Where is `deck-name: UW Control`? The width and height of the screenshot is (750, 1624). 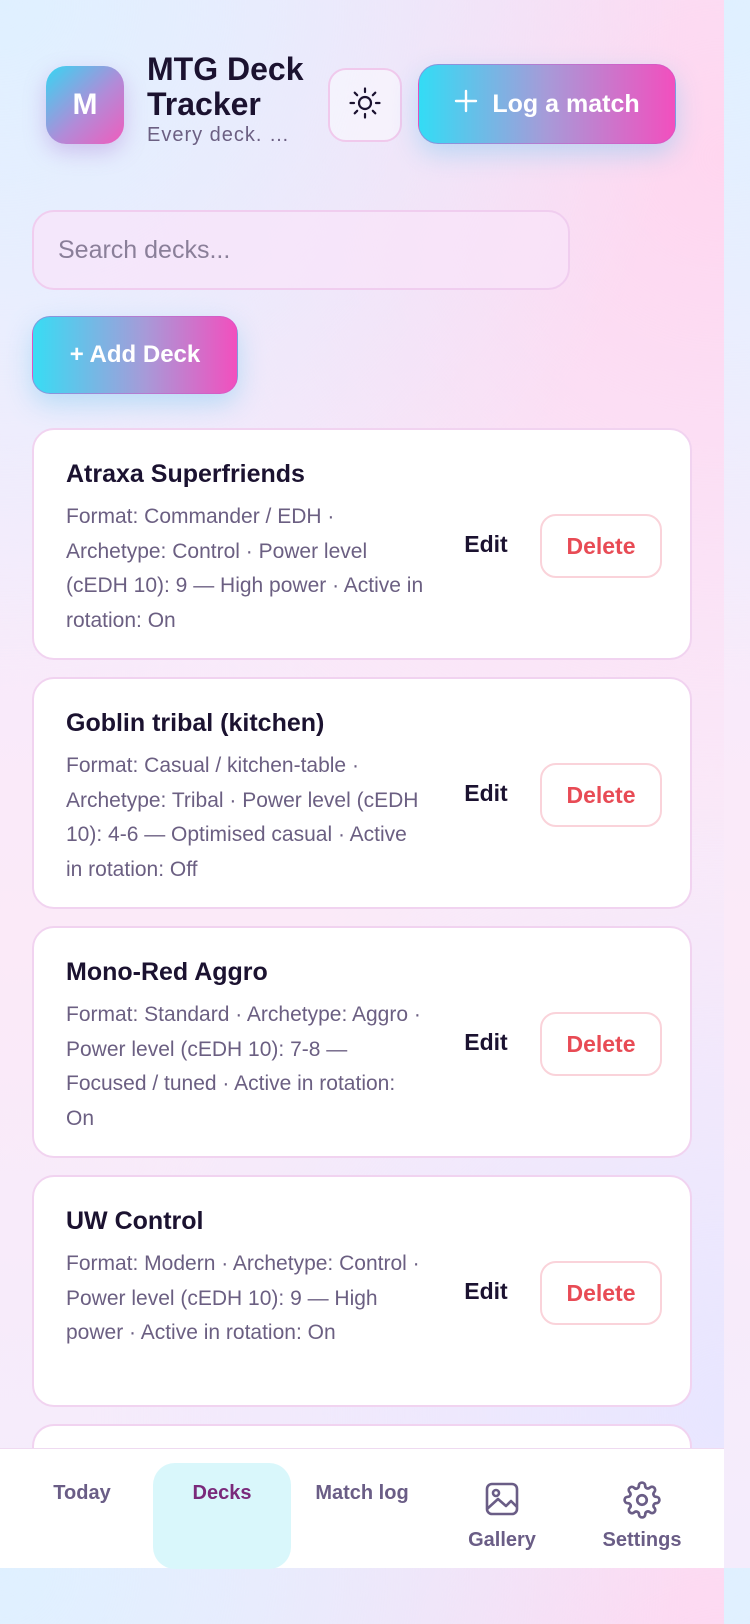 deck-name: UW Control is located at coordinates (135, 1221).